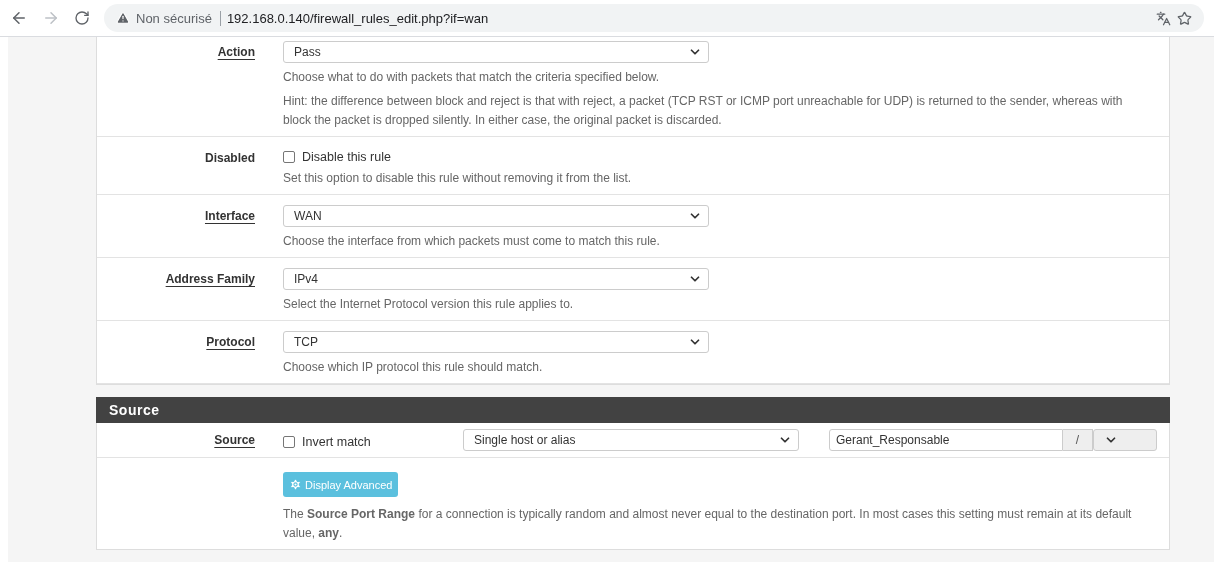  What do you see at coordinates (946, 440) in the screenshot?
I see `address-input: Gerant_Responsable` at bounding box center [946, 440].